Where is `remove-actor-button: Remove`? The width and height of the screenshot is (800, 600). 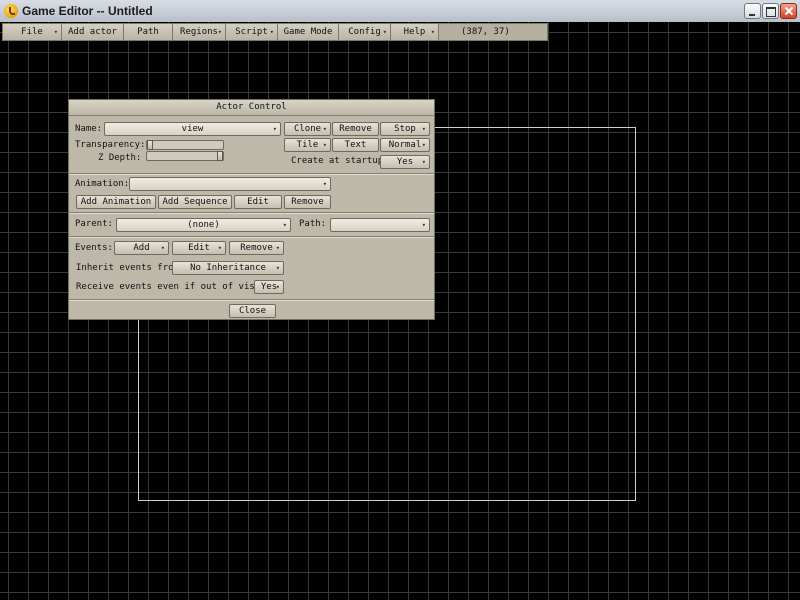
remove-actor-button: Remove is located at coordinates (355, 129).